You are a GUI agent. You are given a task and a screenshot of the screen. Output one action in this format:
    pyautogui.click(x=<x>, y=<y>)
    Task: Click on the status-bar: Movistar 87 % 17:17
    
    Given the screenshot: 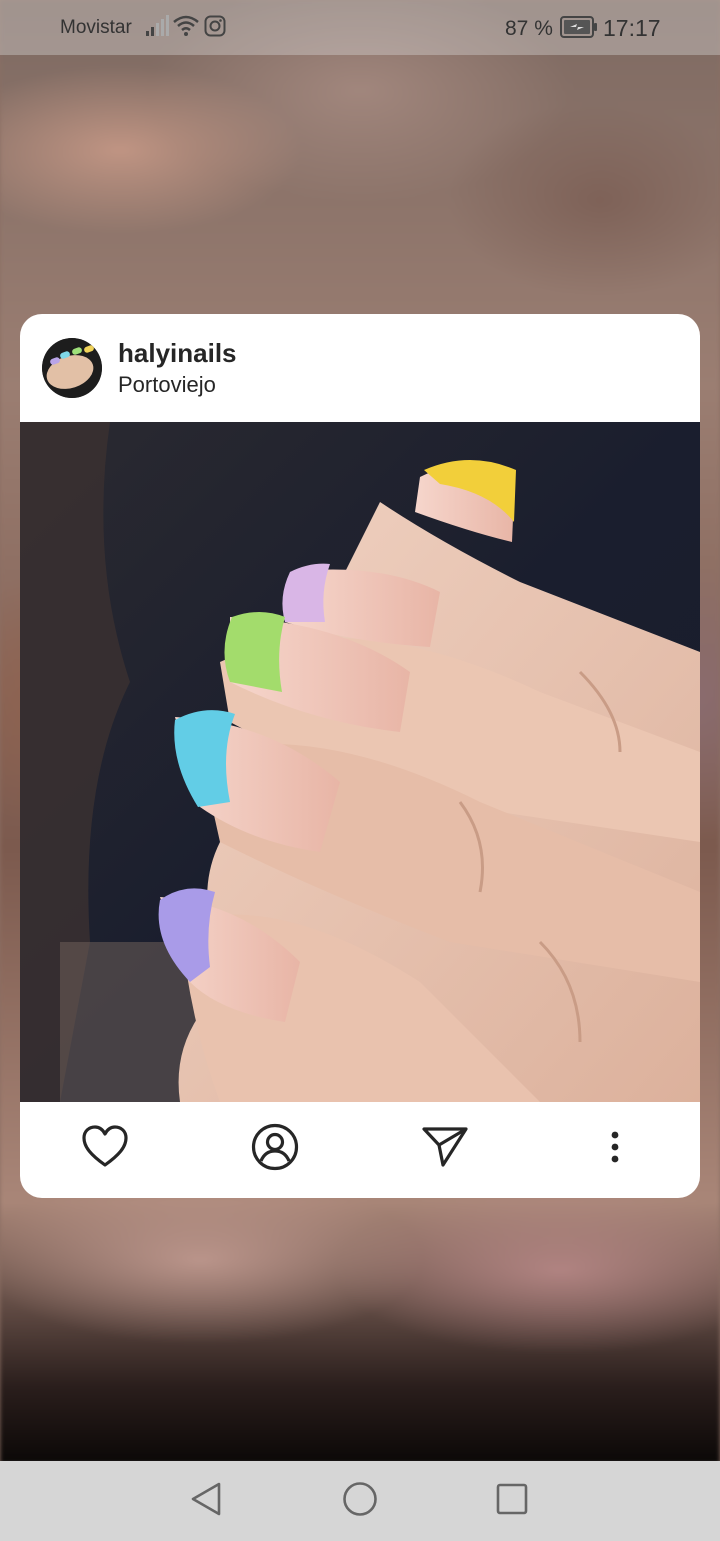 What is the action you would take?
    pyautogui.click(x=360, y=27)
    